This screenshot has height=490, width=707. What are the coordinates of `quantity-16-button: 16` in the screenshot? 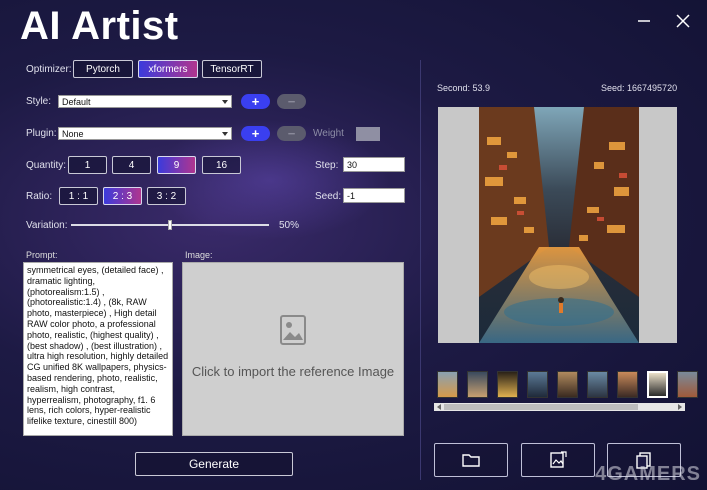 It's located at (221, 165).